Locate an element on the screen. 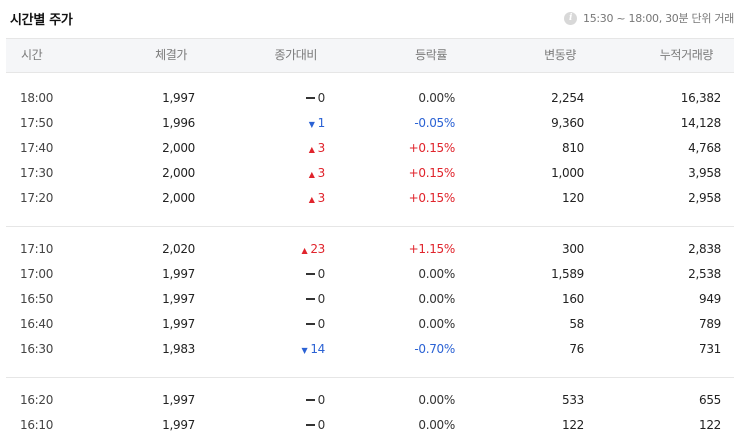  triangle-down-icon: ▼ is located at coordinates (304, 350).